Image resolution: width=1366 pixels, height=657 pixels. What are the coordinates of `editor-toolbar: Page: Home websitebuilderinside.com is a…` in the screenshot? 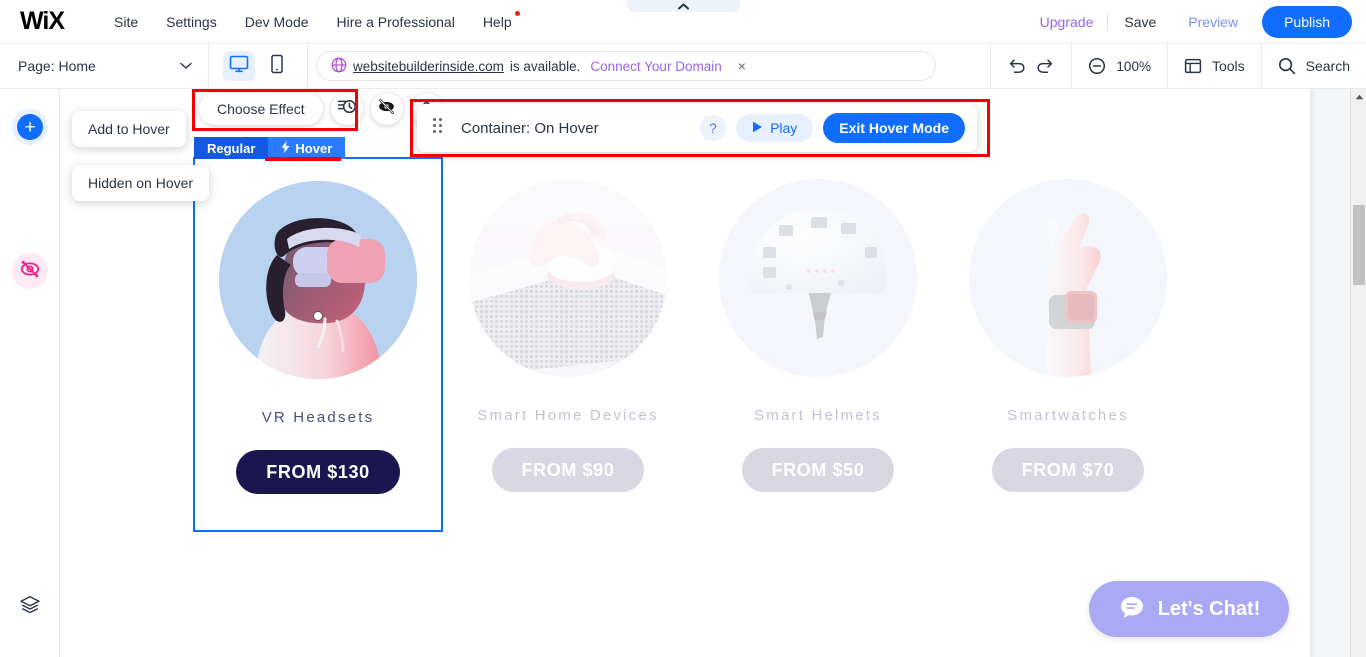 It's located at (683, 66).